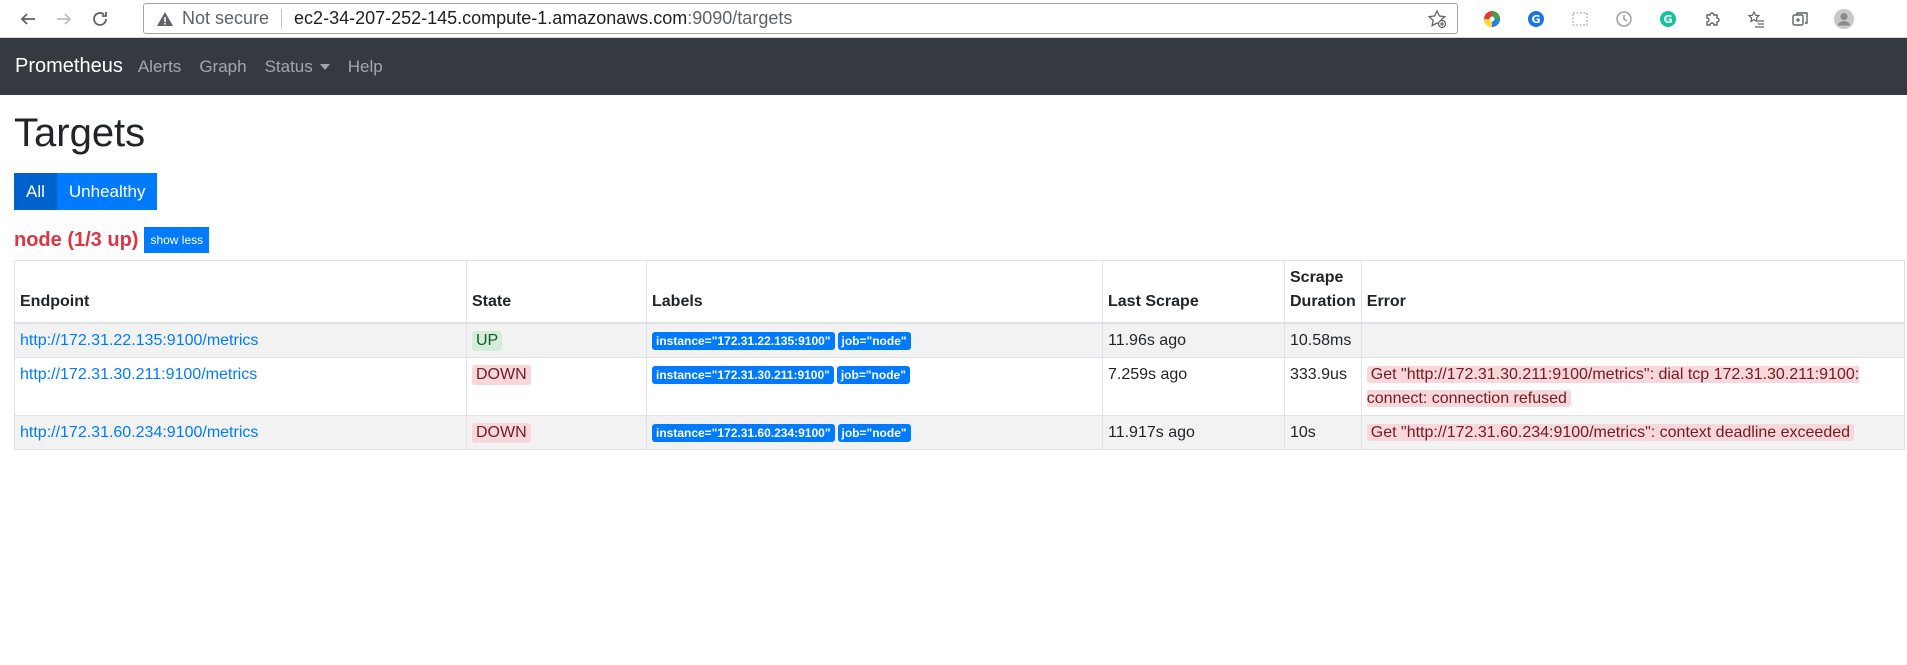 The height and width of the screenshot is (665, 1907). What do you see at coordinates (139, 432) in the screenshot?
I see `endpoint-link: http://172.31.60.234:9100/metrics` at bounding box center [139, 432].